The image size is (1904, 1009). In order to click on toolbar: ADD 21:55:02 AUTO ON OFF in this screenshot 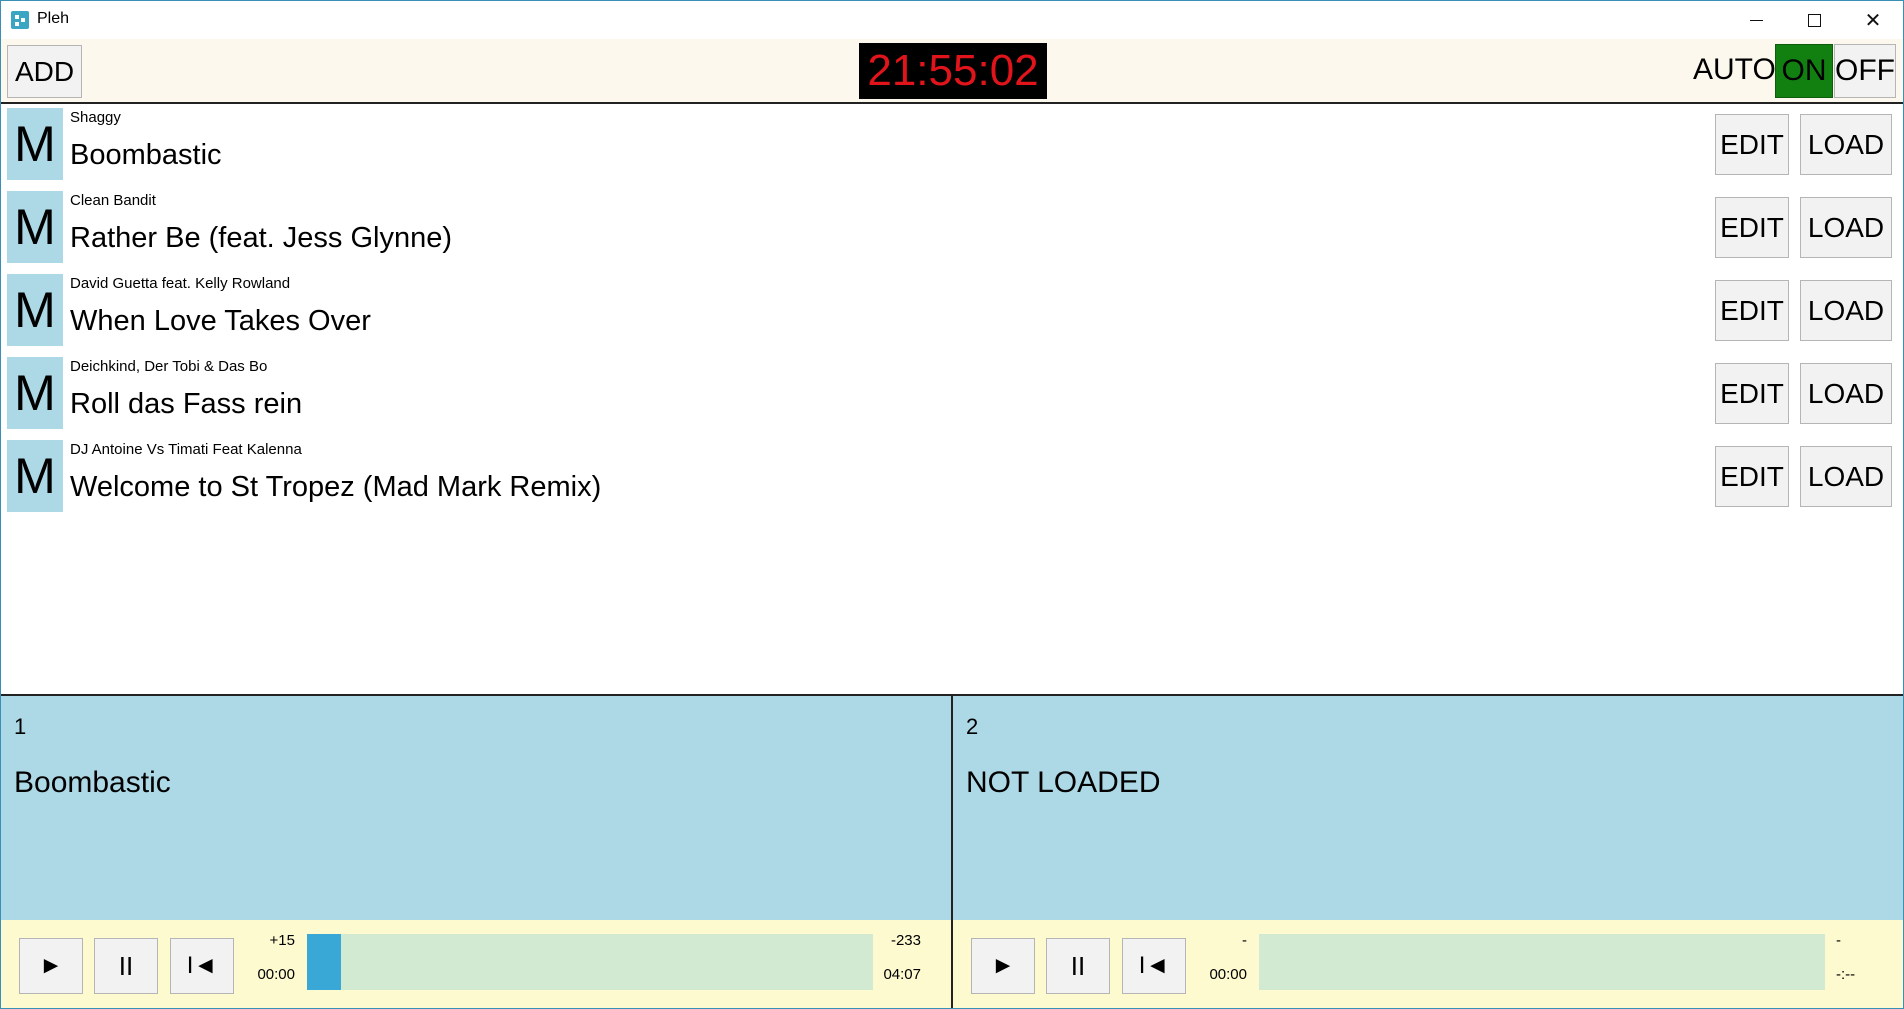, I will do `click(952, 71)`.